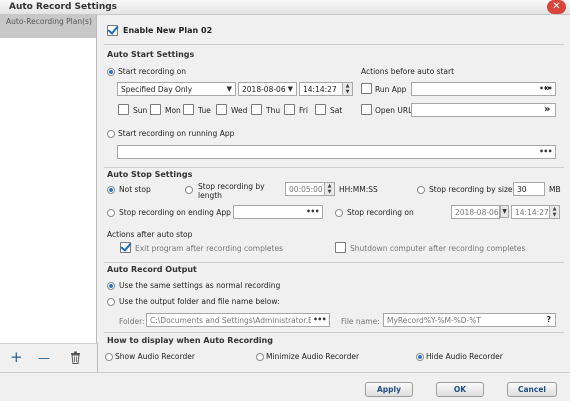 This screenshot has width=570, height=401. I want to click on enable-plan-label: Enable New Plan 02, so click(168, 30).